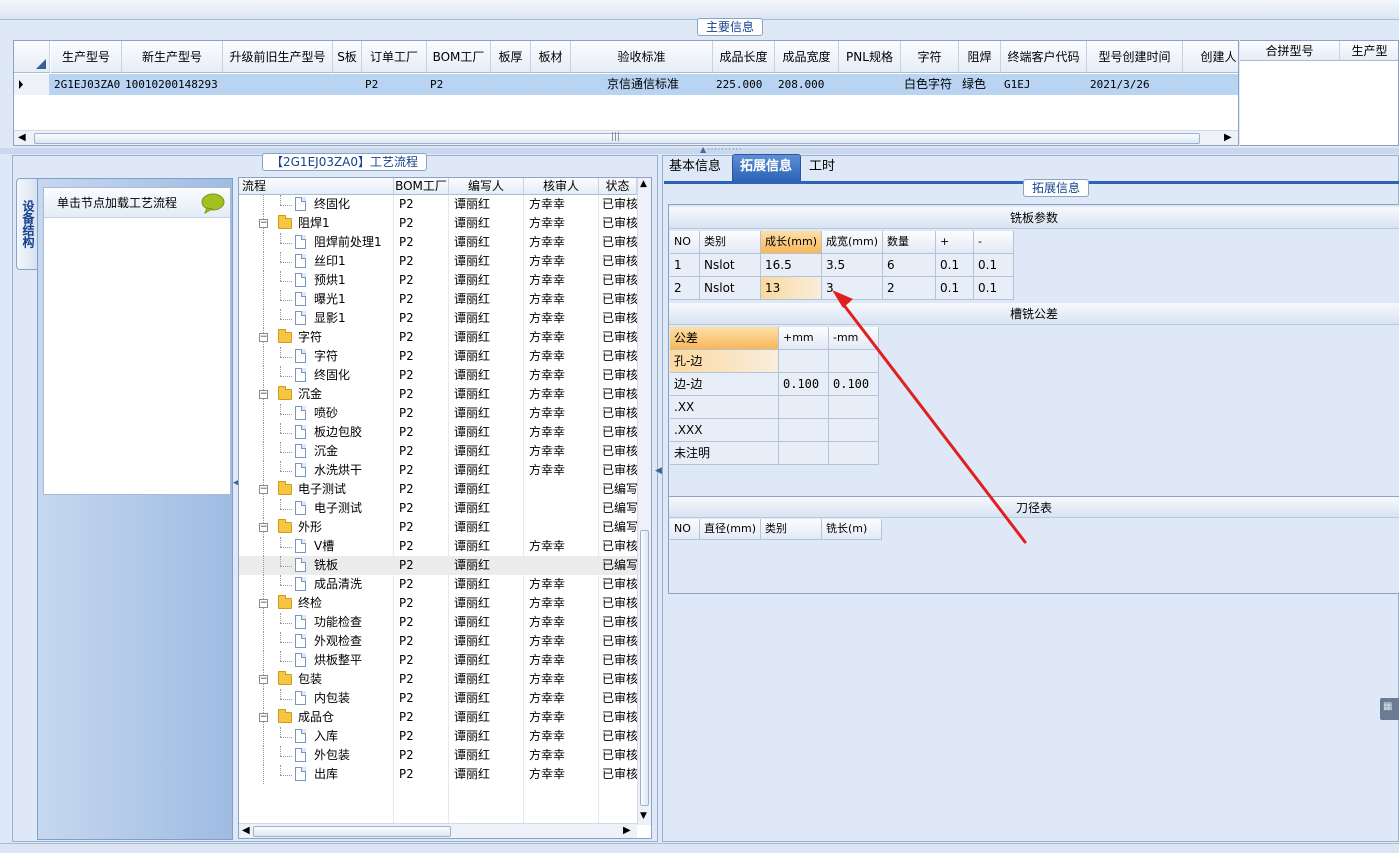 The image size is (1399, 853). What do you see at coordinates (351, 261) in the screenshot?
I see `process-step-label: 丝印1` at bounding box center [351, 261].